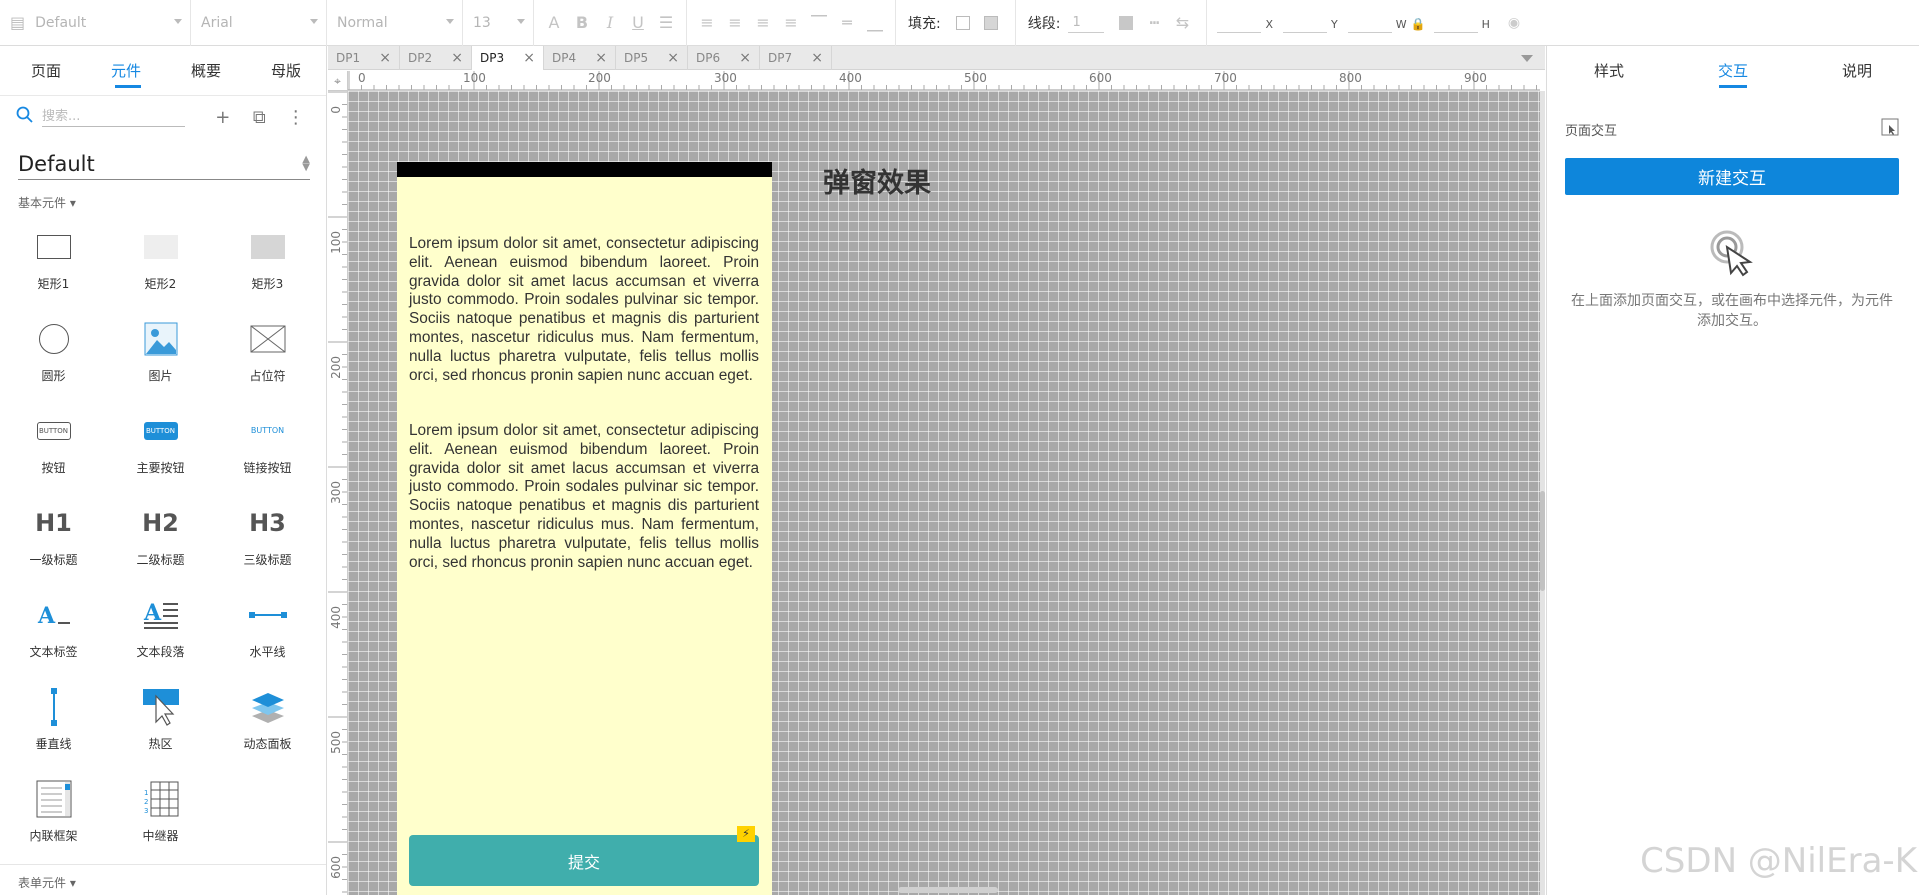 The image size is (1919, 895). What do you see at coordinates (746, 834) in the screenshot?
I see `interaction-bolt-icon: ⚡` at bounding box center [746, 834].